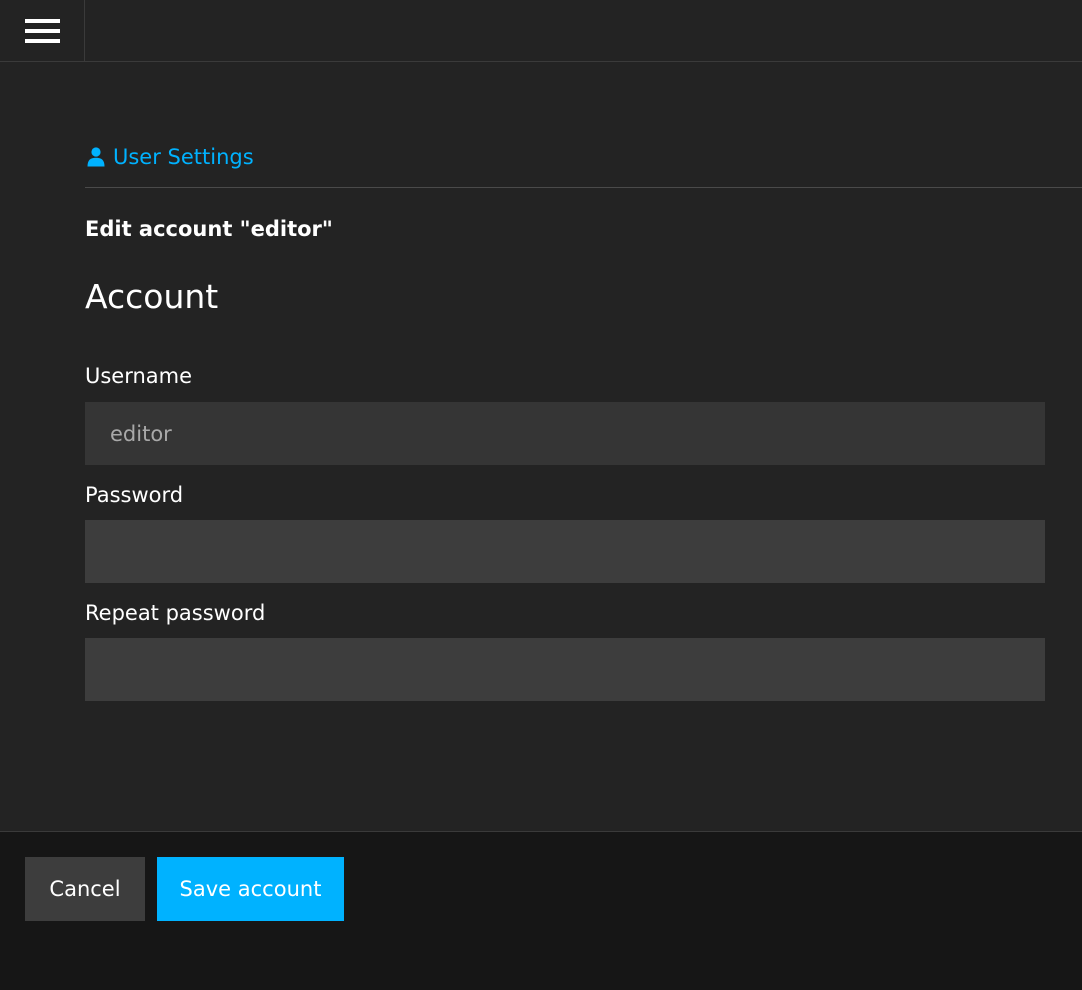 The image size is (1082, 990). I want to click on password-field, so click(565, 551).